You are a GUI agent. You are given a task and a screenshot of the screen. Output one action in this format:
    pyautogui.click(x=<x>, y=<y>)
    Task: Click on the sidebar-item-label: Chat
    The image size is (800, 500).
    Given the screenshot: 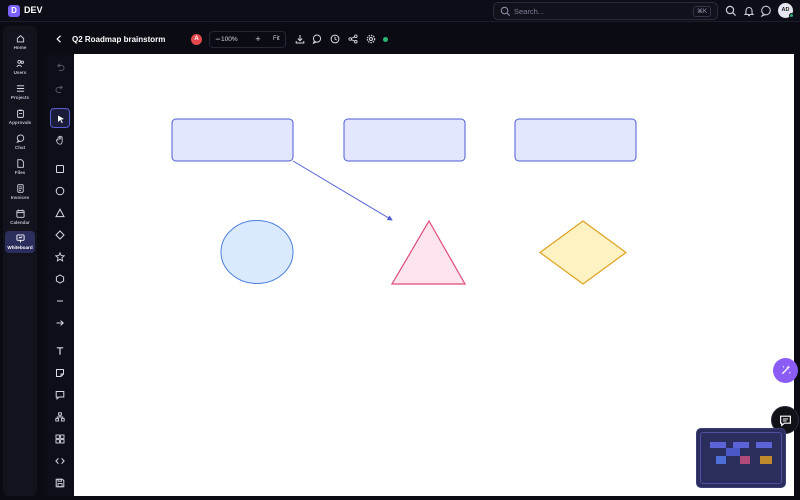 What is the action you would take?
    pyautogui.click(x=20, y=147)
    